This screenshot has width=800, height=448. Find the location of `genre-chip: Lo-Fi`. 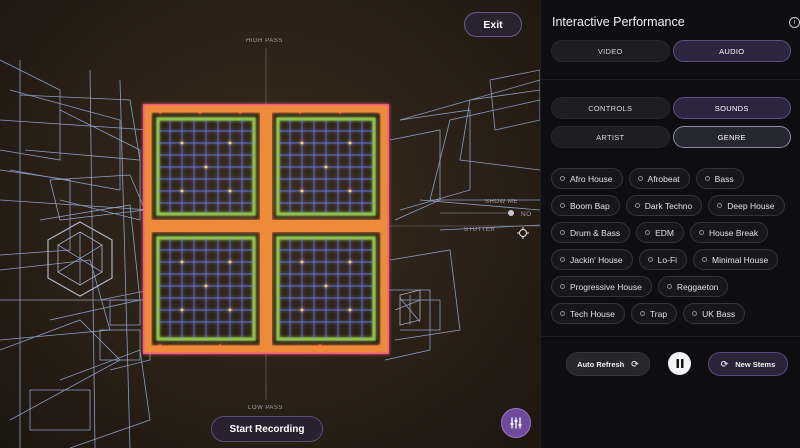

genre-chip: Lo-Fi is located at coordinates (663, 259).